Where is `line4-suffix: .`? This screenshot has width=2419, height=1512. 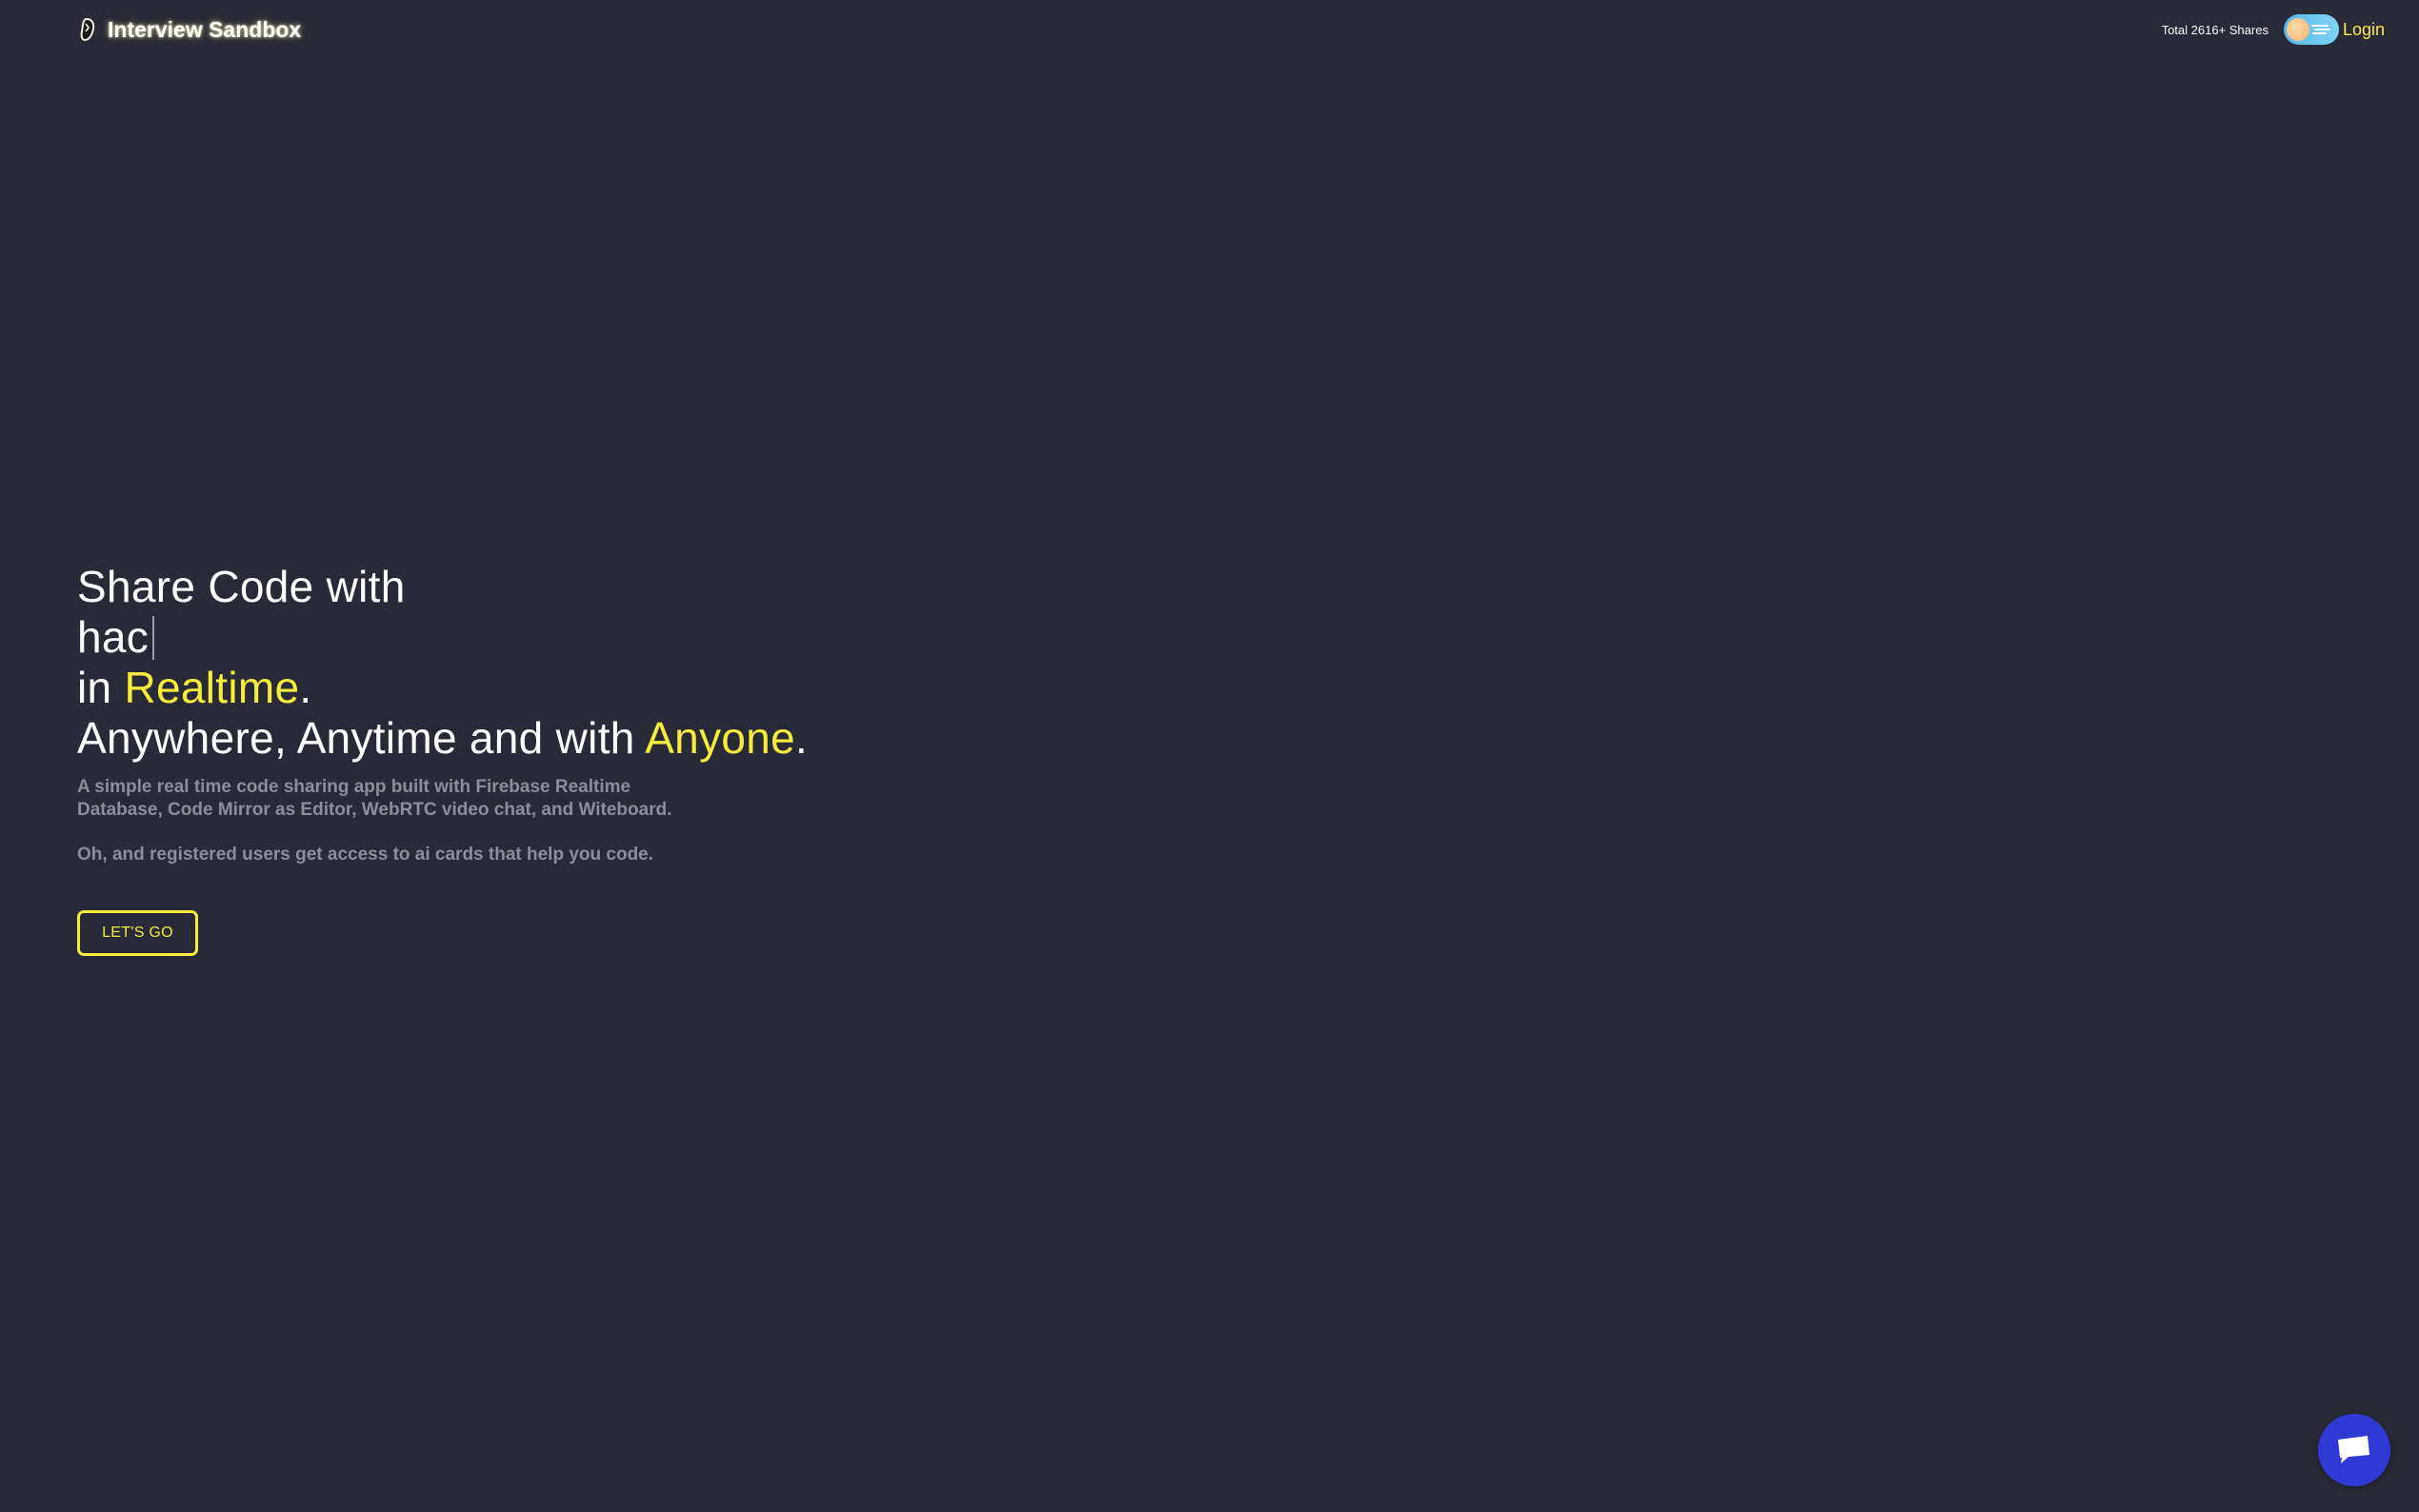
line4-suffix: . is located at coordinates (802, 738).